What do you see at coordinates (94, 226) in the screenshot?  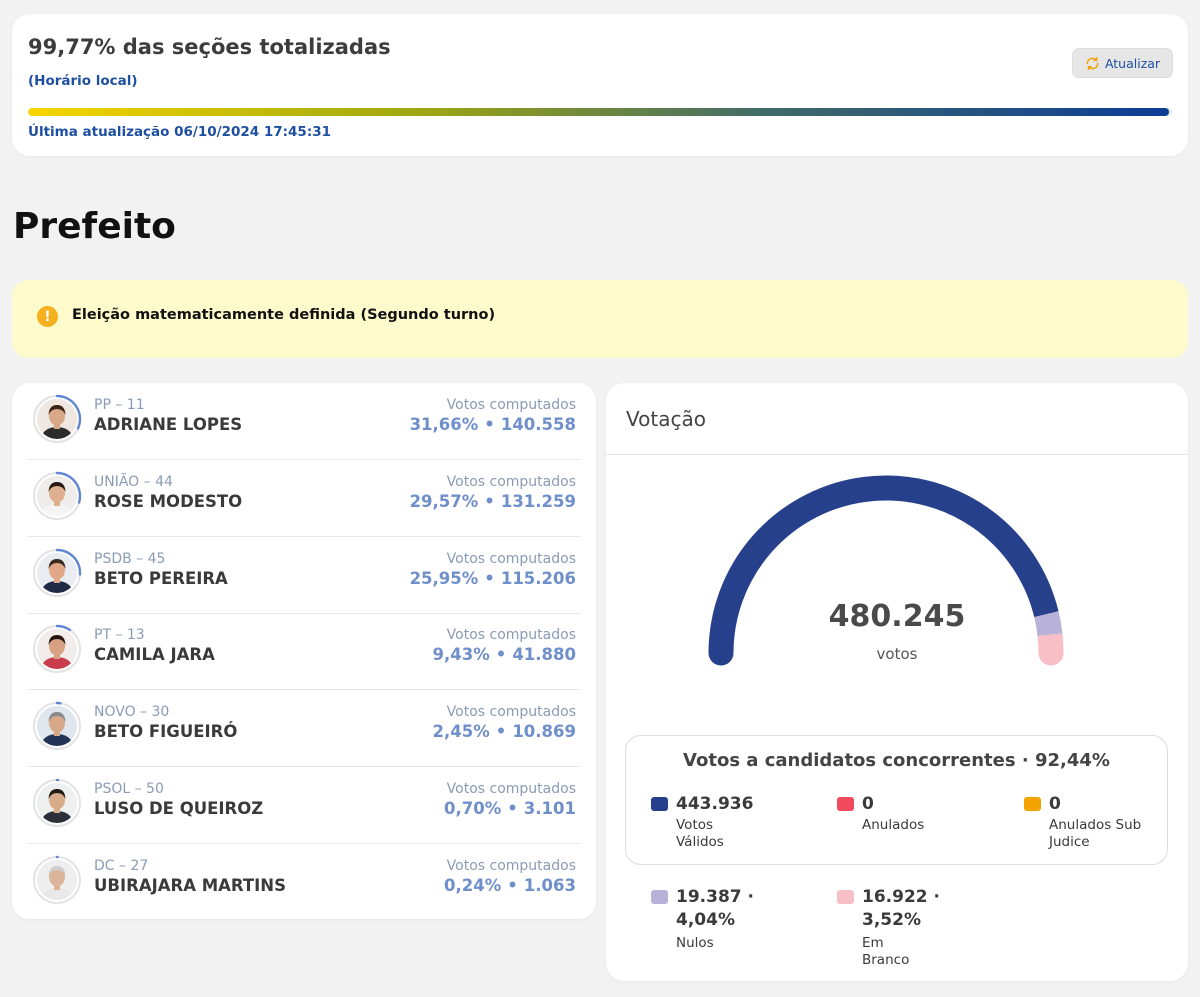 I see `page-title: Prefeito` at bounding box center [94, 226].